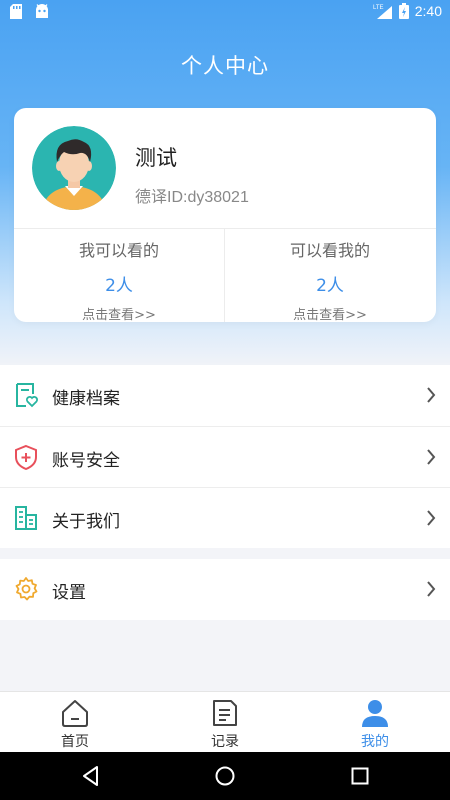 This screenshot has width=450, height=800. I want to click on system-nav-bar, so click(225, 776).